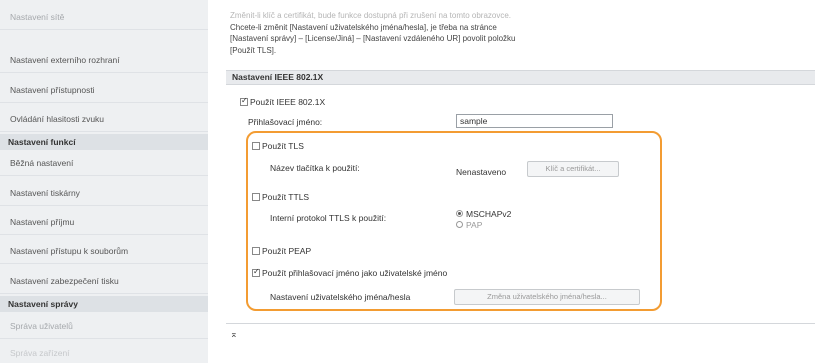 This screenshot has height=363, width=815. What do you see at coordinates (256, 197) in the screenshot?
I see `use-ttls-checkbox` at bounding box center [256, 197].